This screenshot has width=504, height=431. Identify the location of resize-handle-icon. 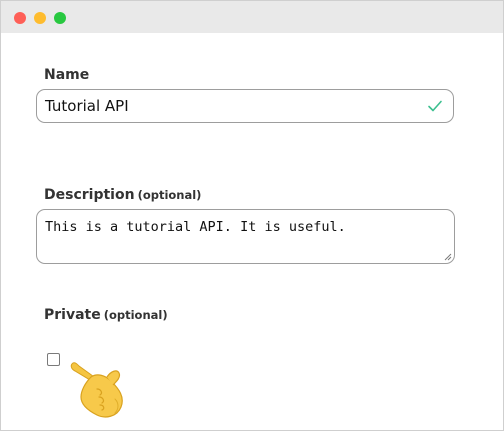
(448, 257).